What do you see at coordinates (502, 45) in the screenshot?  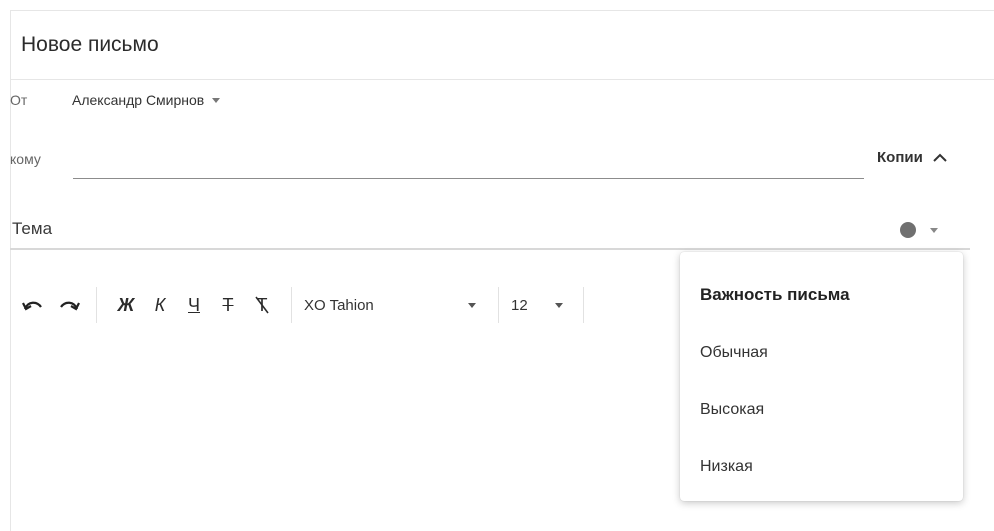 I see `compose-header: Новое письмо` at bounding box center [502, 45].